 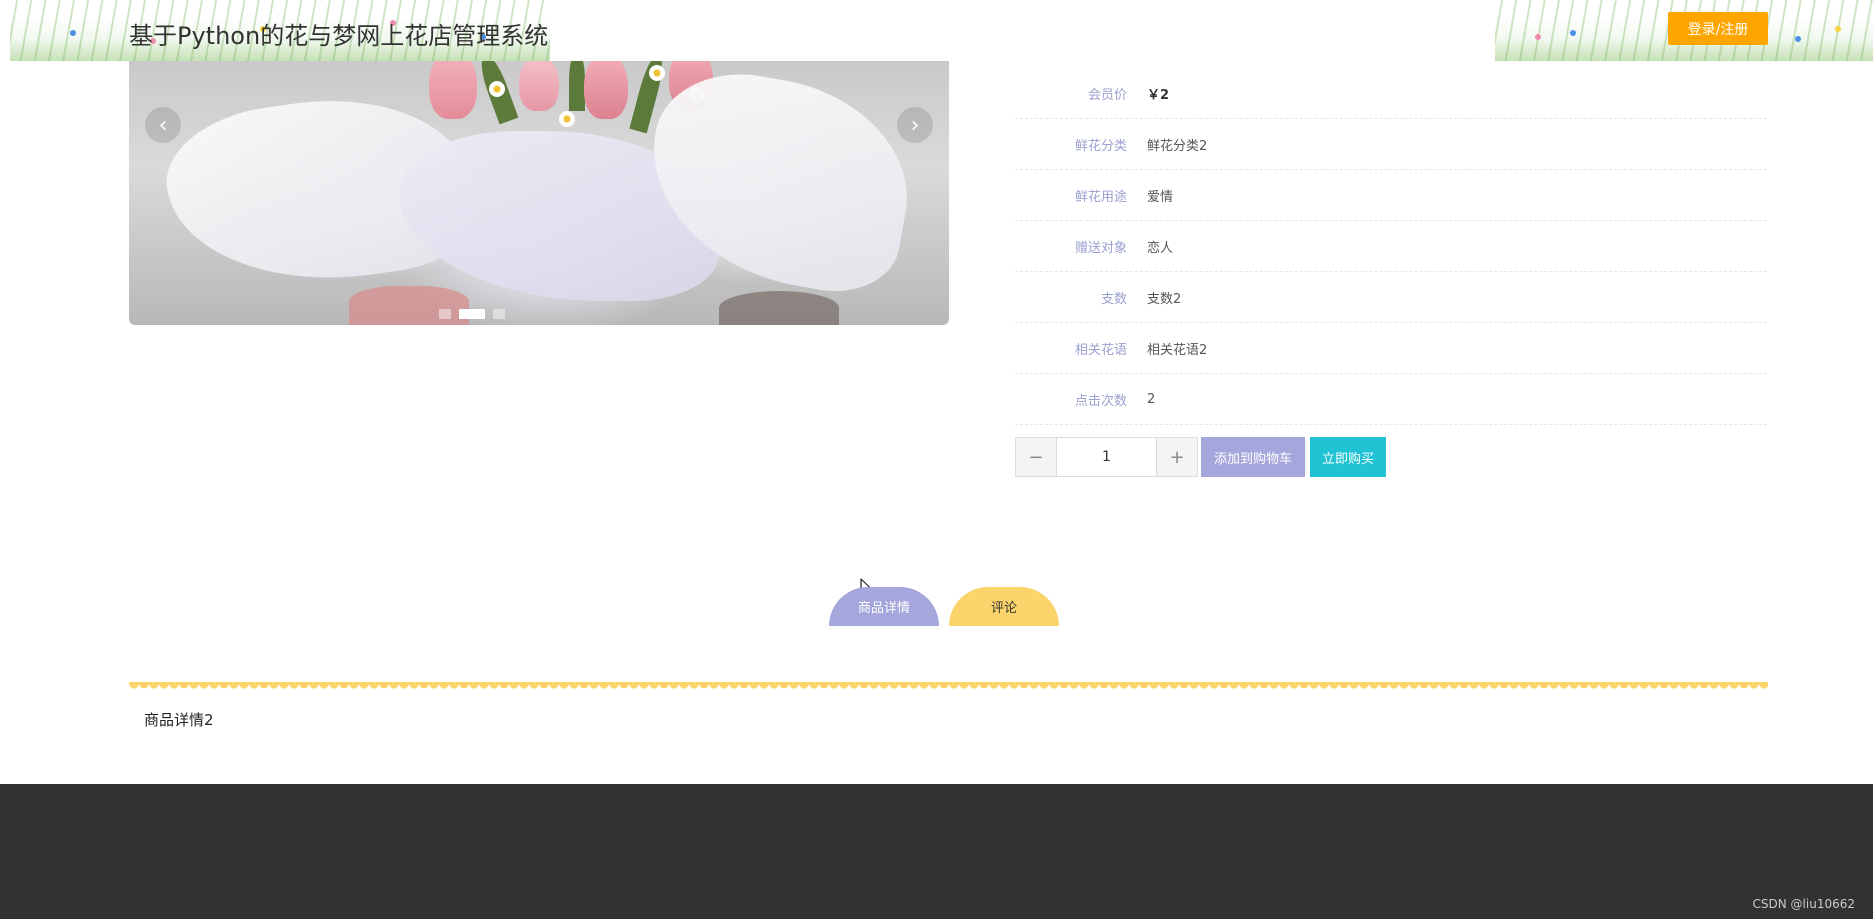 I want to click on carousel-indicators, so click(x=472, y=314).